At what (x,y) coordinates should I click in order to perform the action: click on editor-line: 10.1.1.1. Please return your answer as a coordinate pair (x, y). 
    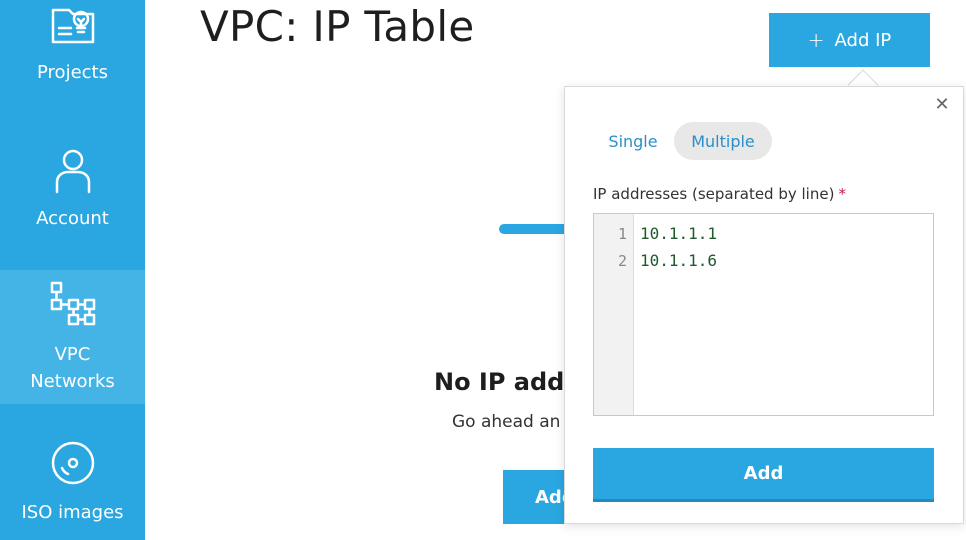
    Looking at the image, I should click on (786, 237).